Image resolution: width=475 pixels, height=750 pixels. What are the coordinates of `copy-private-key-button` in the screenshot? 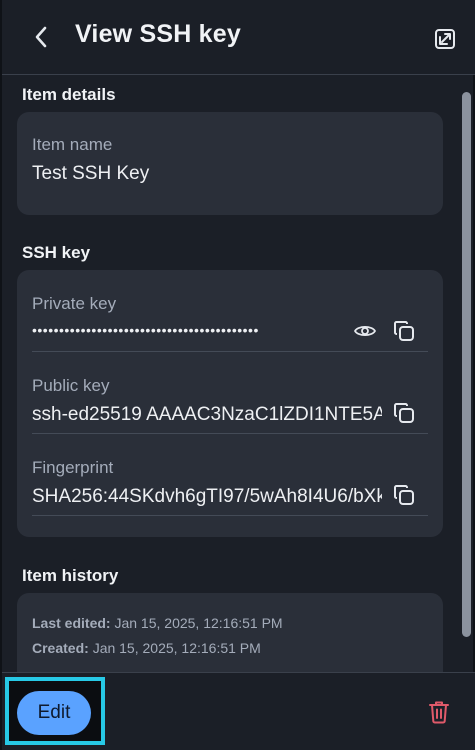 It's located at (404, 331).